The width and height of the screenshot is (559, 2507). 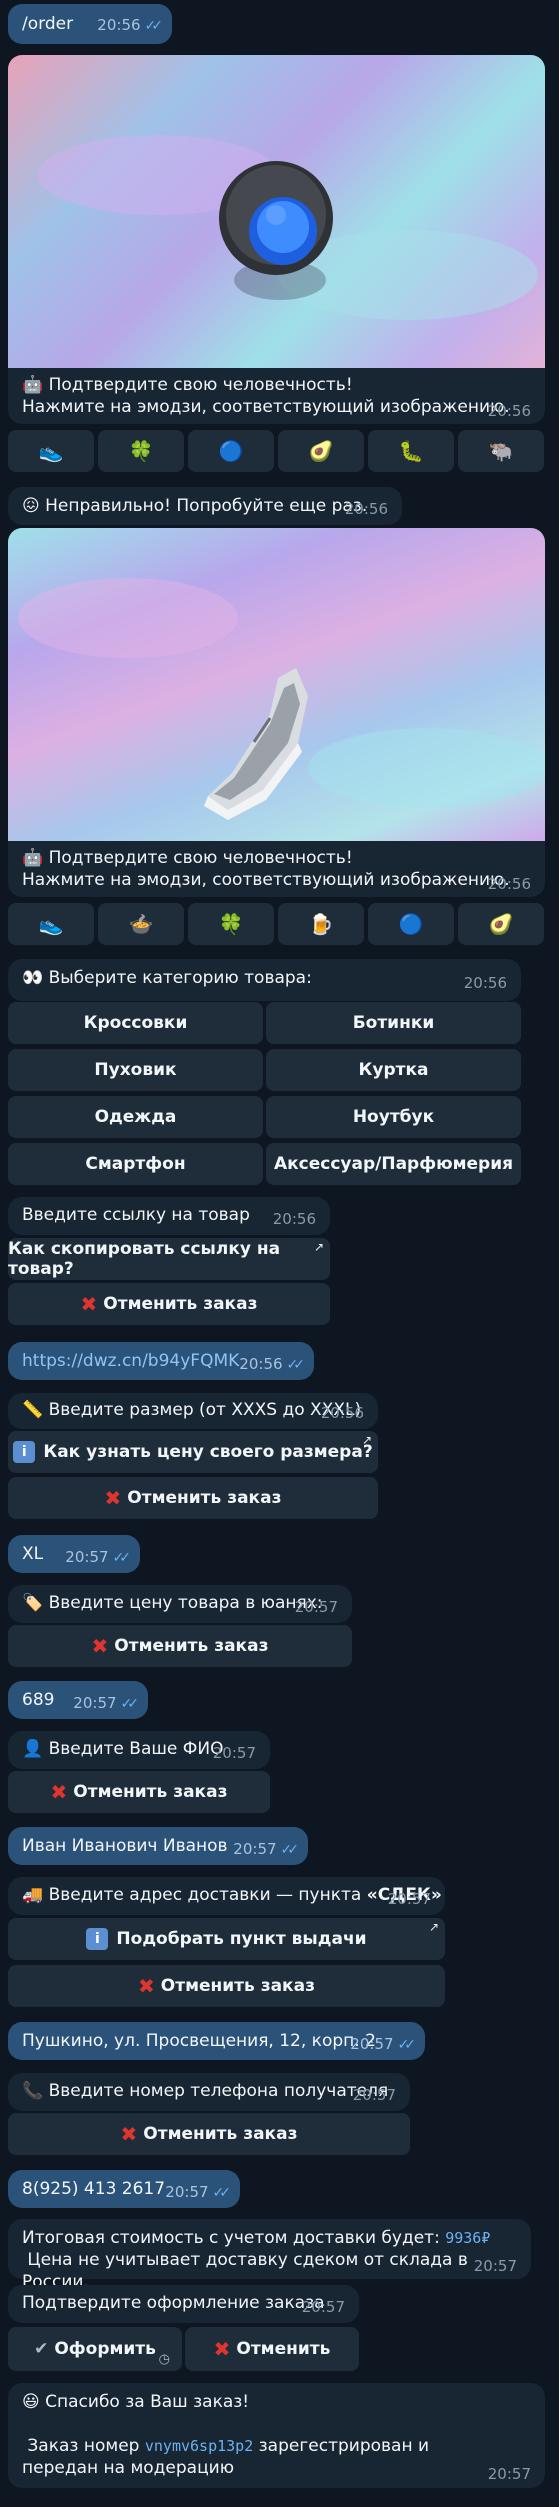 What do you see at coordinates (97, 1939) in the screenshot?
I see `info-icon: i` at bounding box center [97, 1939].